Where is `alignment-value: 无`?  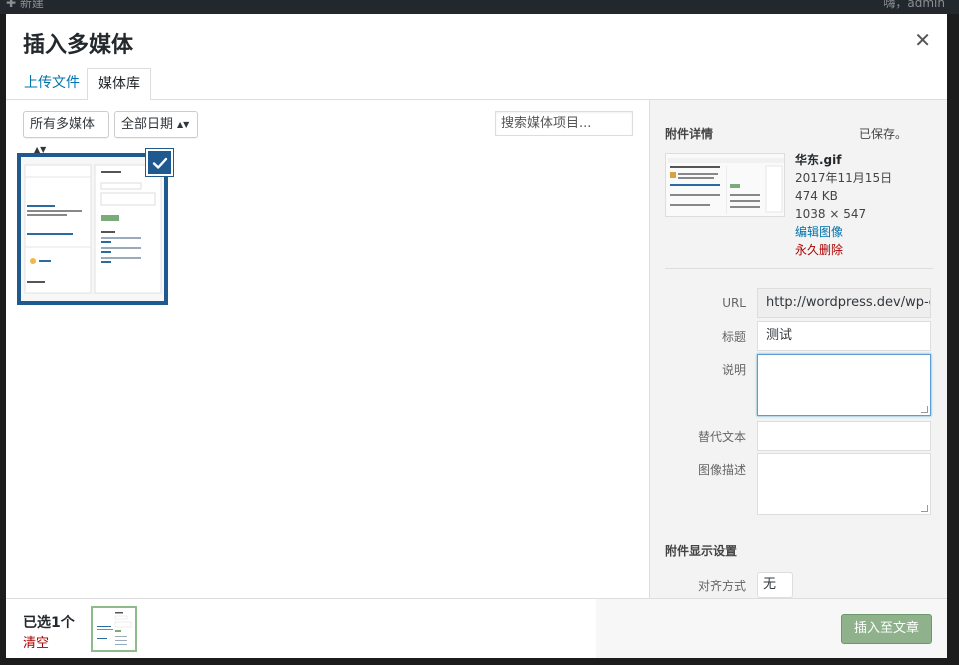 alignment-value: 无 is located at coordinates (770, 584).